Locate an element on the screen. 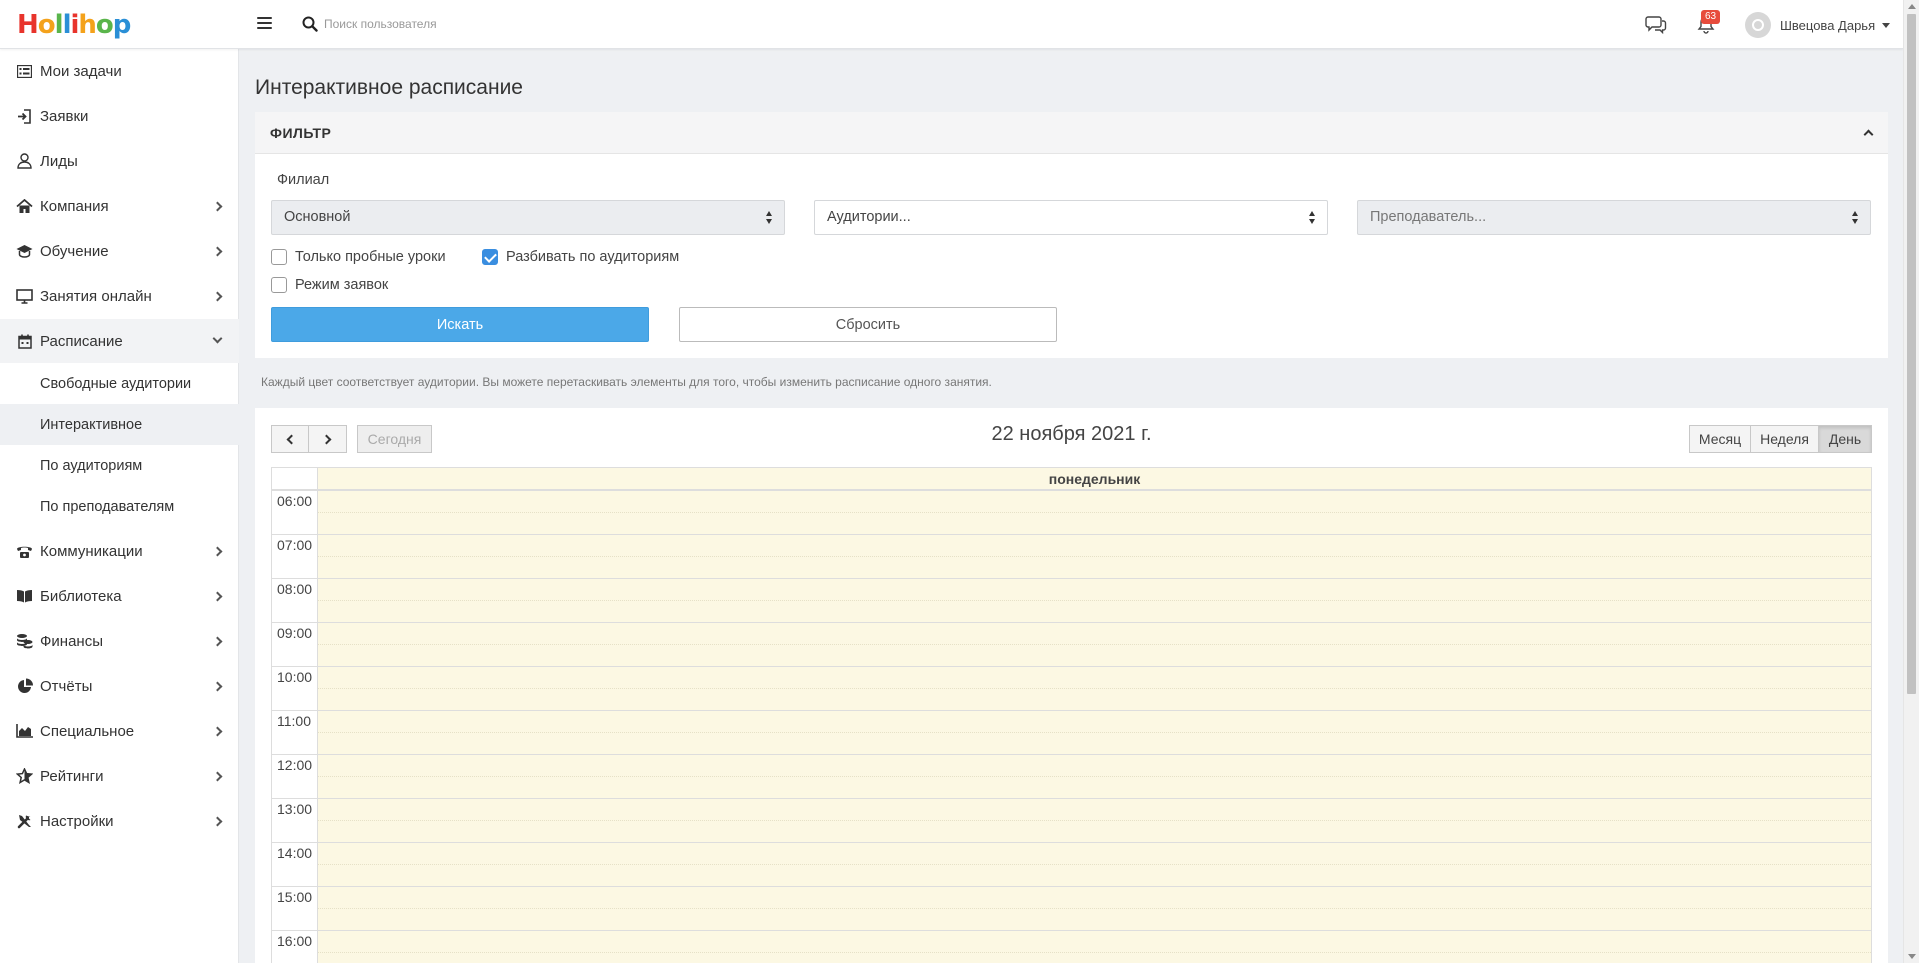  sidebar-item-3: Компания is located at coordinates (119, 206).